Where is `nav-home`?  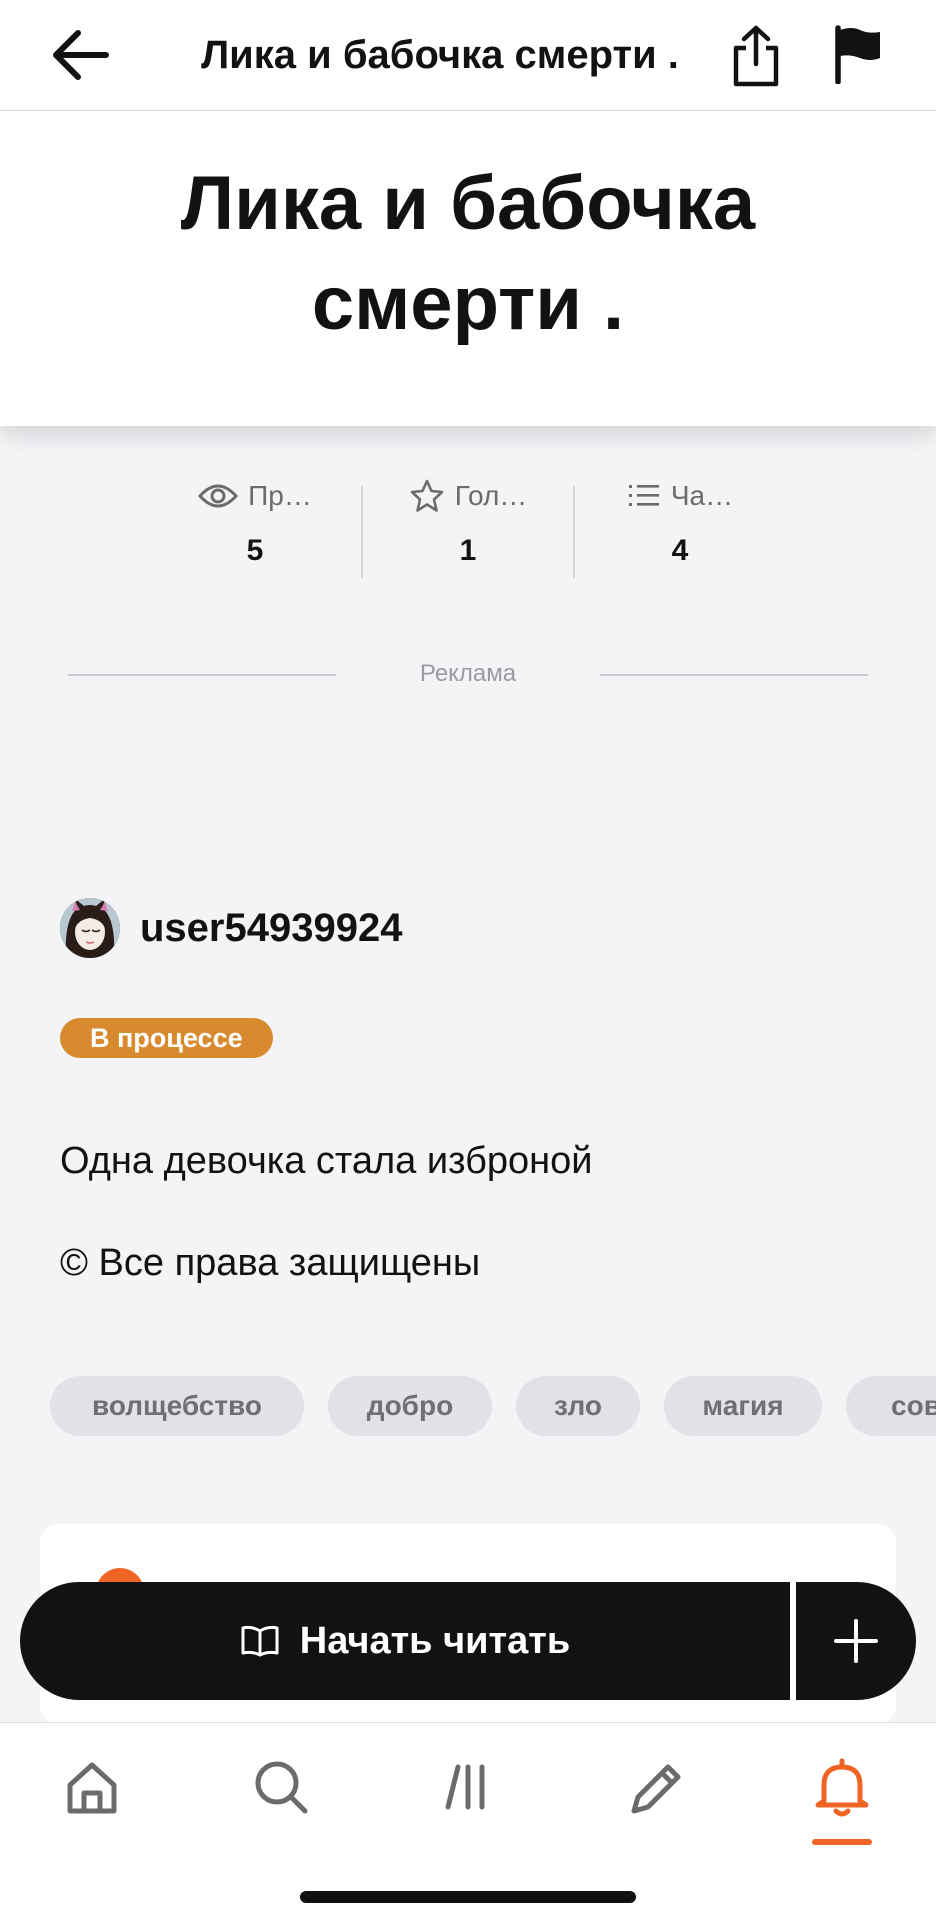
nav-home is located at coordinates (92, 1787).